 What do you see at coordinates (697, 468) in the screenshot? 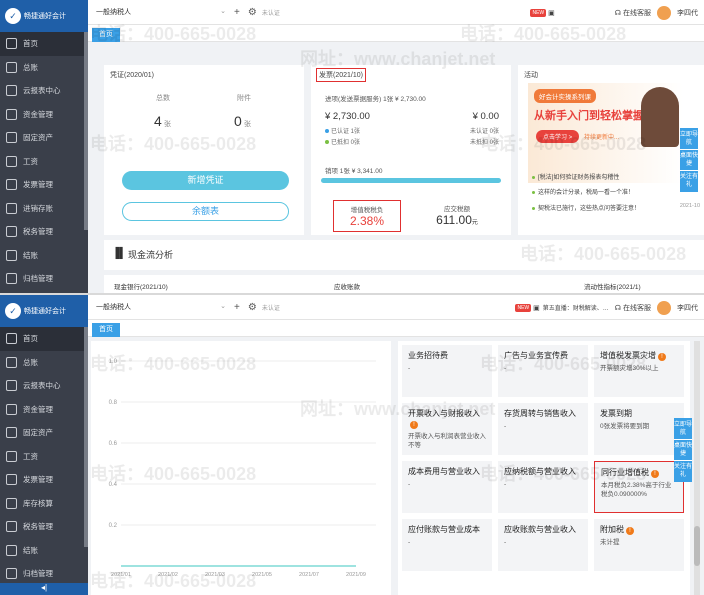
I see `panel-scrollbar` at bounding box center [697, 468].